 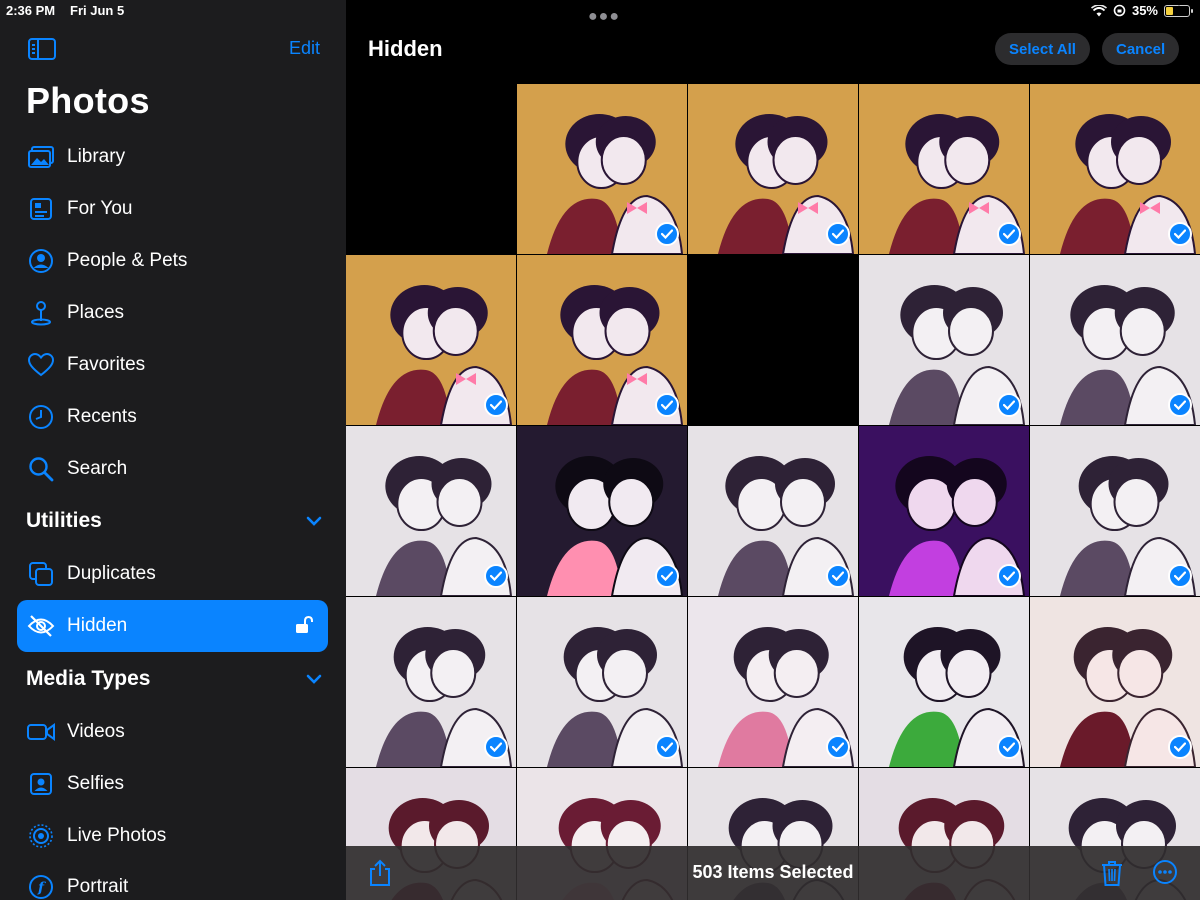 I want to click on search-icon, so click(x=41, y=469).